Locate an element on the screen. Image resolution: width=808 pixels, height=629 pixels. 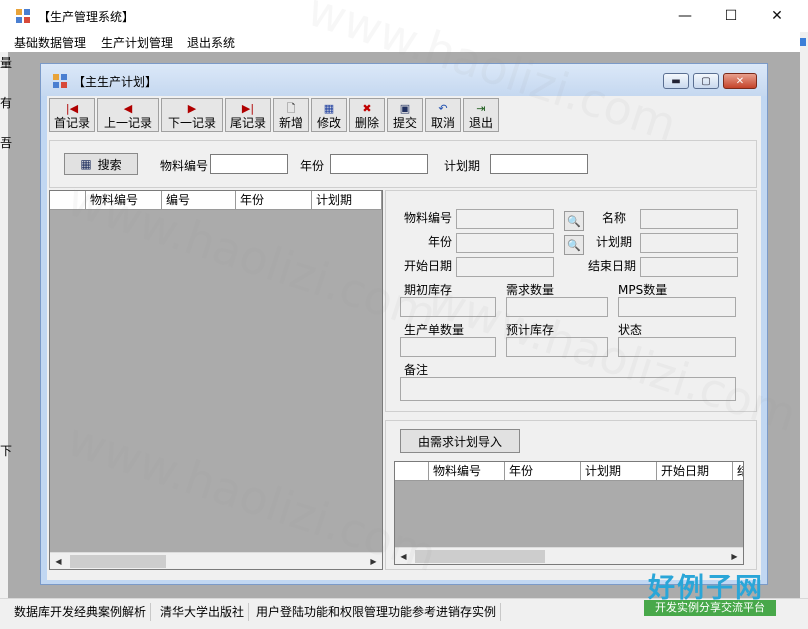
child-restore-button: ▢ is located at coordinates (706, 81).